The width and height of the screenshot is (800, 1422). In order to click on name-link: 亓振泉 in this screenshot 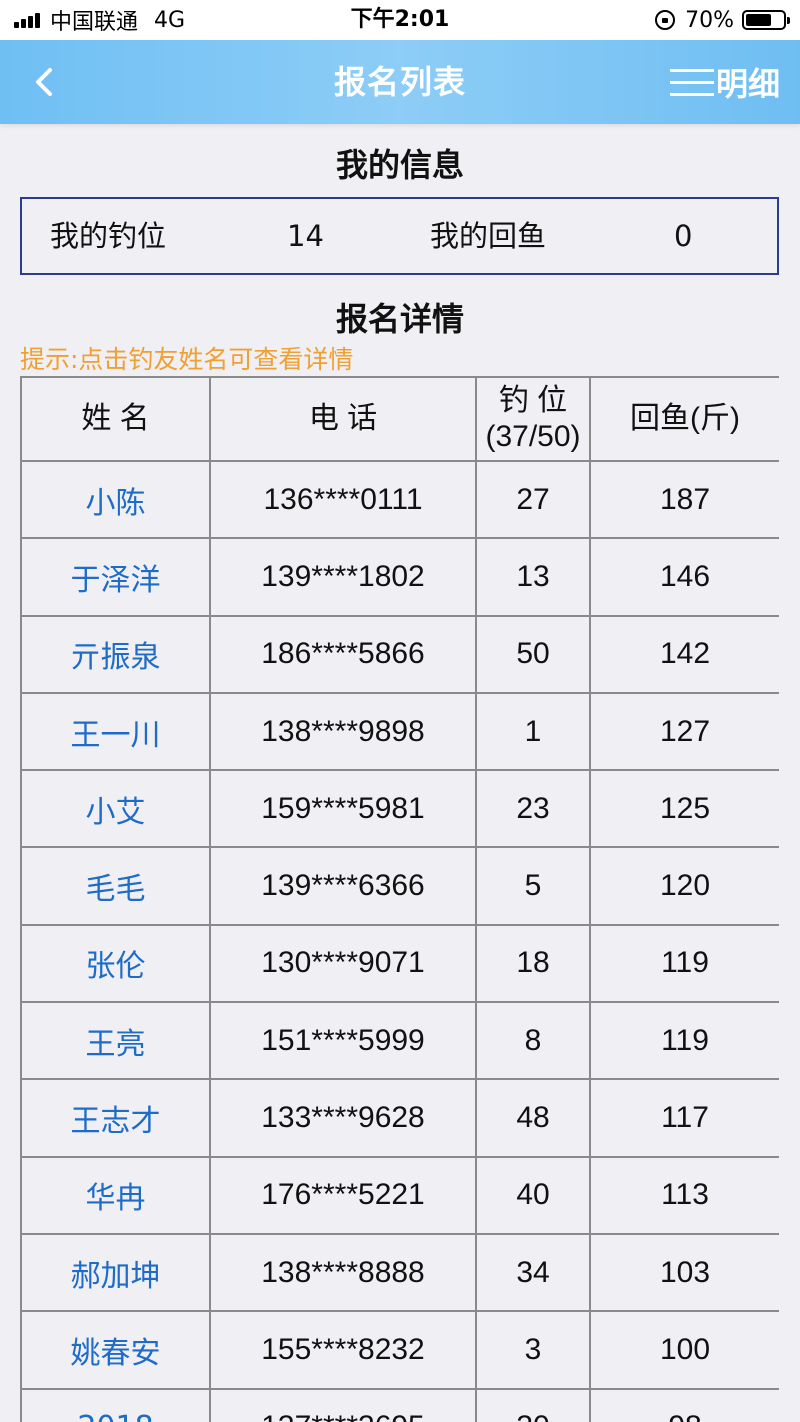, I will do `click(115, 654)`.